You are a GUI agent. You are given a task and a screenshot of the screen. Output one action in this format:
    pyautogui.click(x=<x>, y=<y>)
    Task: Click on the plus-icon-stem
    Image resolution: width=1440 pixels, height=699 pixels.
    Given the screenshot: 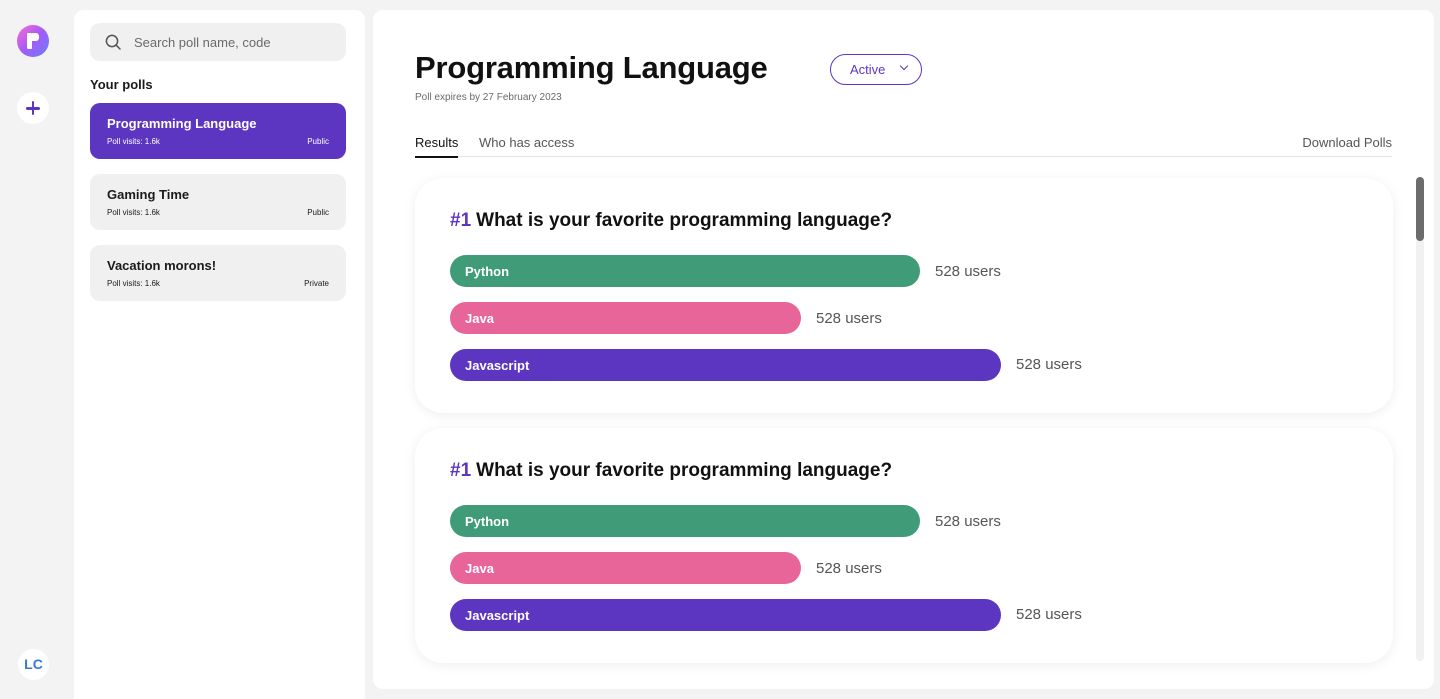 What is the action you would take?
    pyautogui.click(x=33, y=108)
    